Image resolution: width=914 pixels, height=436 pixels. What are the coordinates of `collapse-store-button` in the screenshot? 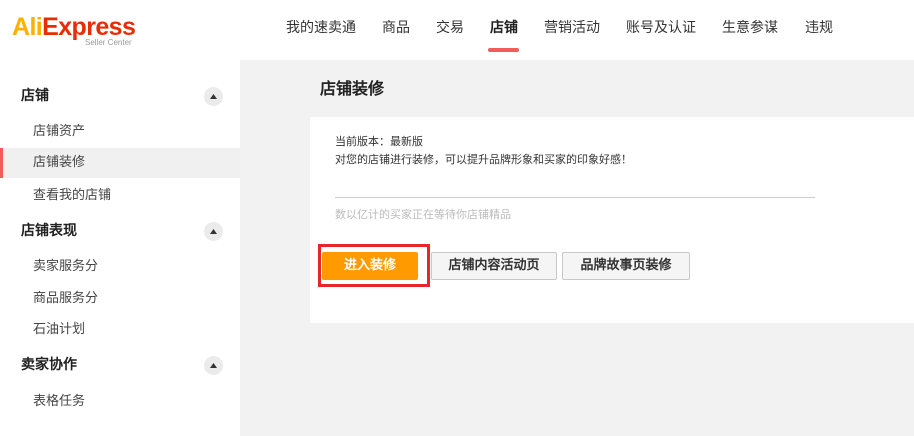 It's located at (213, 96).